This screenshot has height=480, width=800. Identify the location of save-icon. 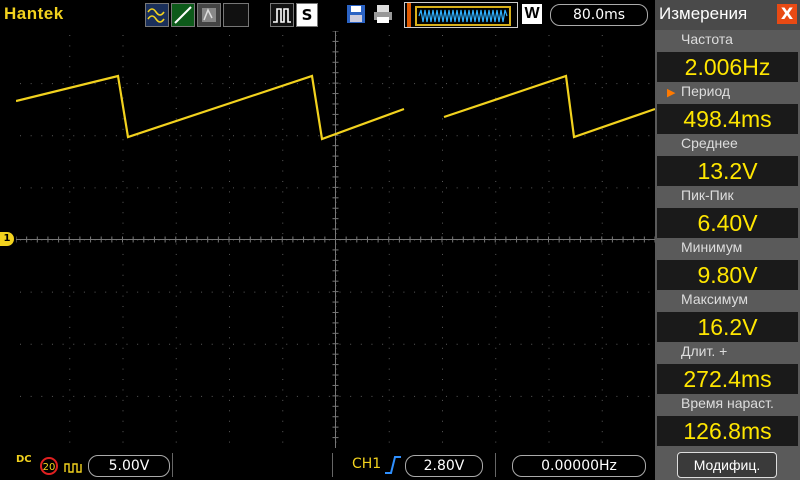
(356, 14).